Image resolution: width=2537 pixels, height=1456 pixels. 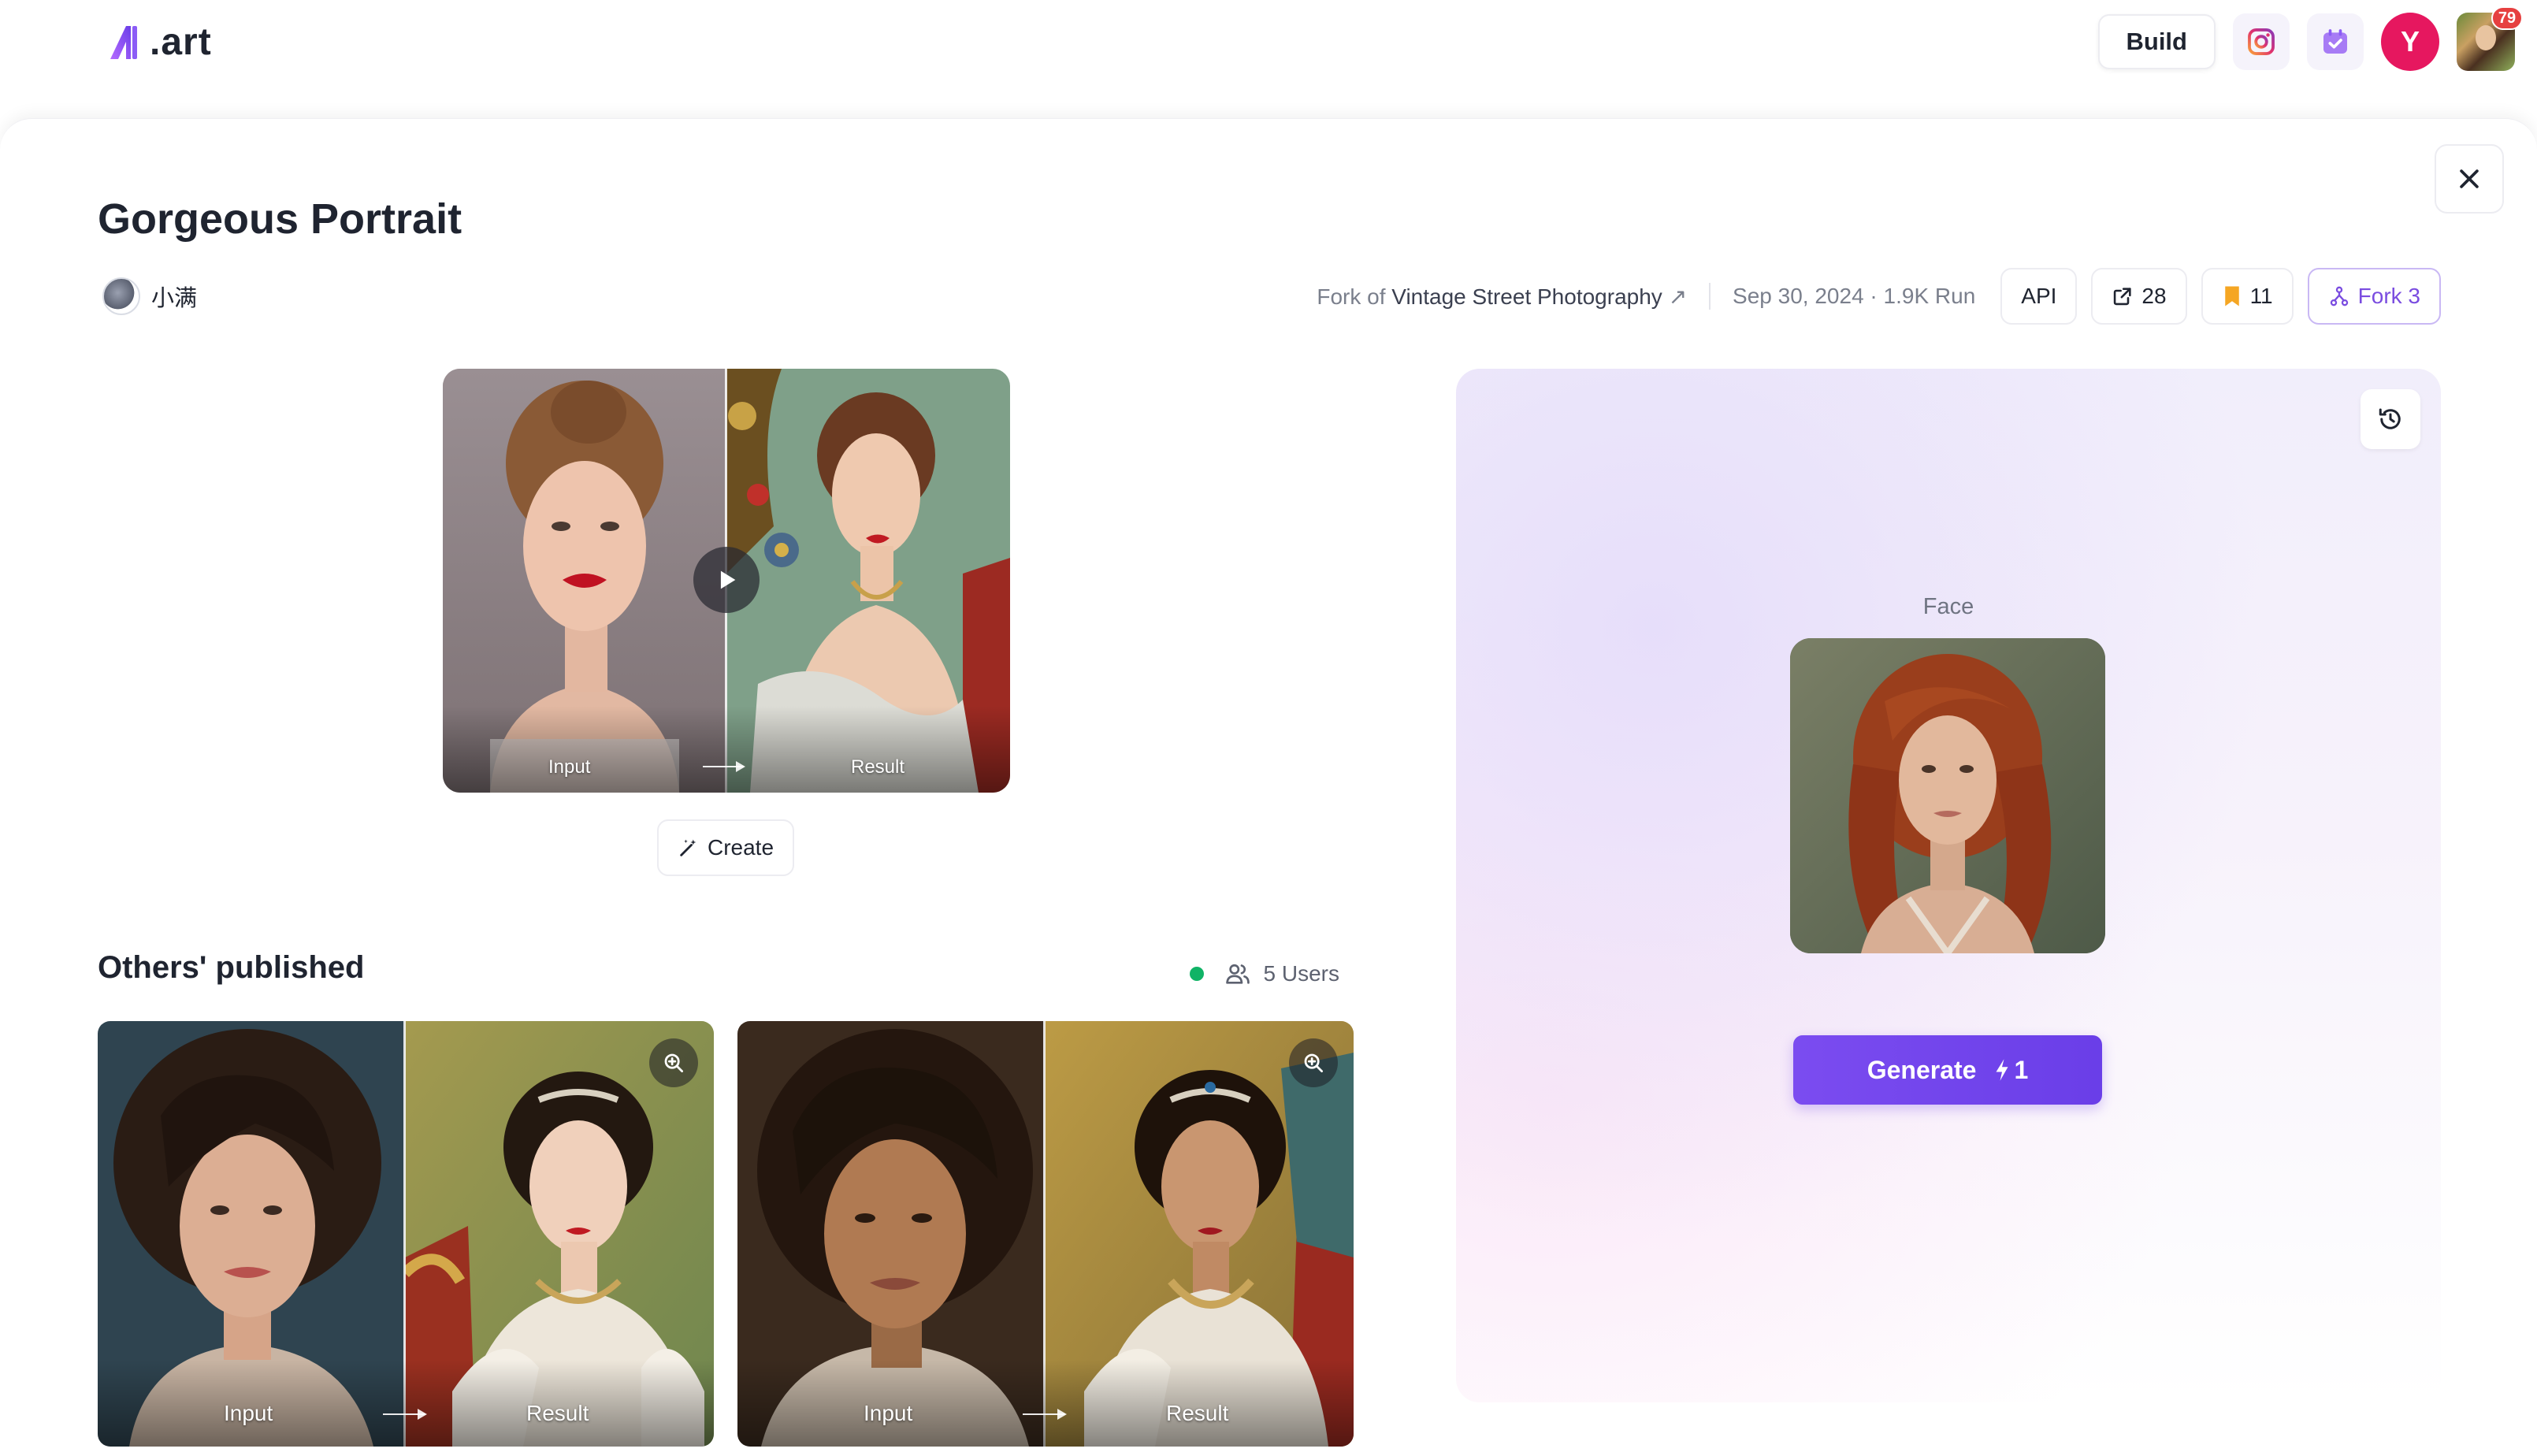 What do you see at coordinates (2247, 296) in the screenshot?
I see `bookmark-button: 11` at bounding box center [2247, 296].